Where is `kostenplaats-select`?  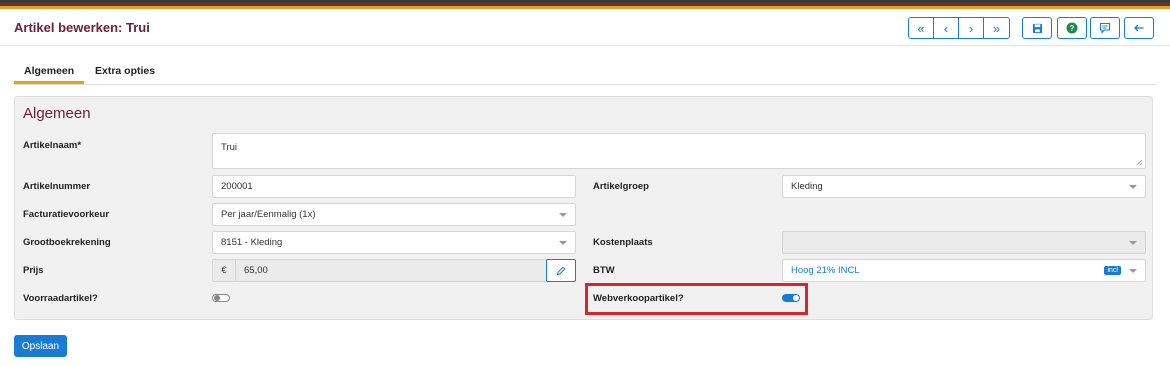 kostenplaats-select is located at coordinates (964, 242).